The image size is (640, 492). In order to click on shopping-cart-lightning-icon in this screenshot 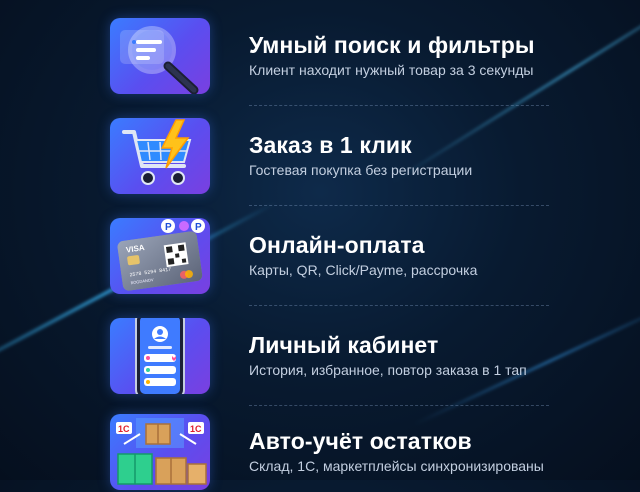, I will do `click(160, 156)`.